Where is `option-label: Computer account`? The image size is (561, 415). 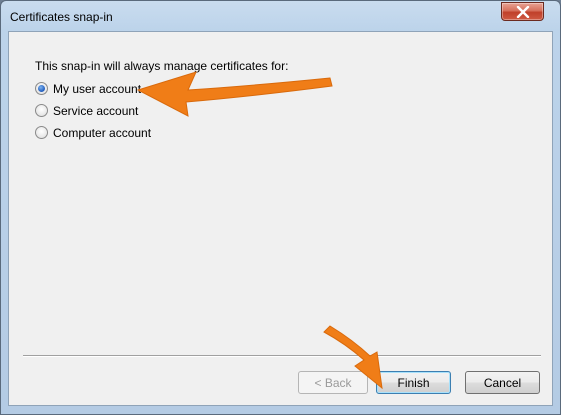 option-label: Computer account is located at coordinates (102, 133).